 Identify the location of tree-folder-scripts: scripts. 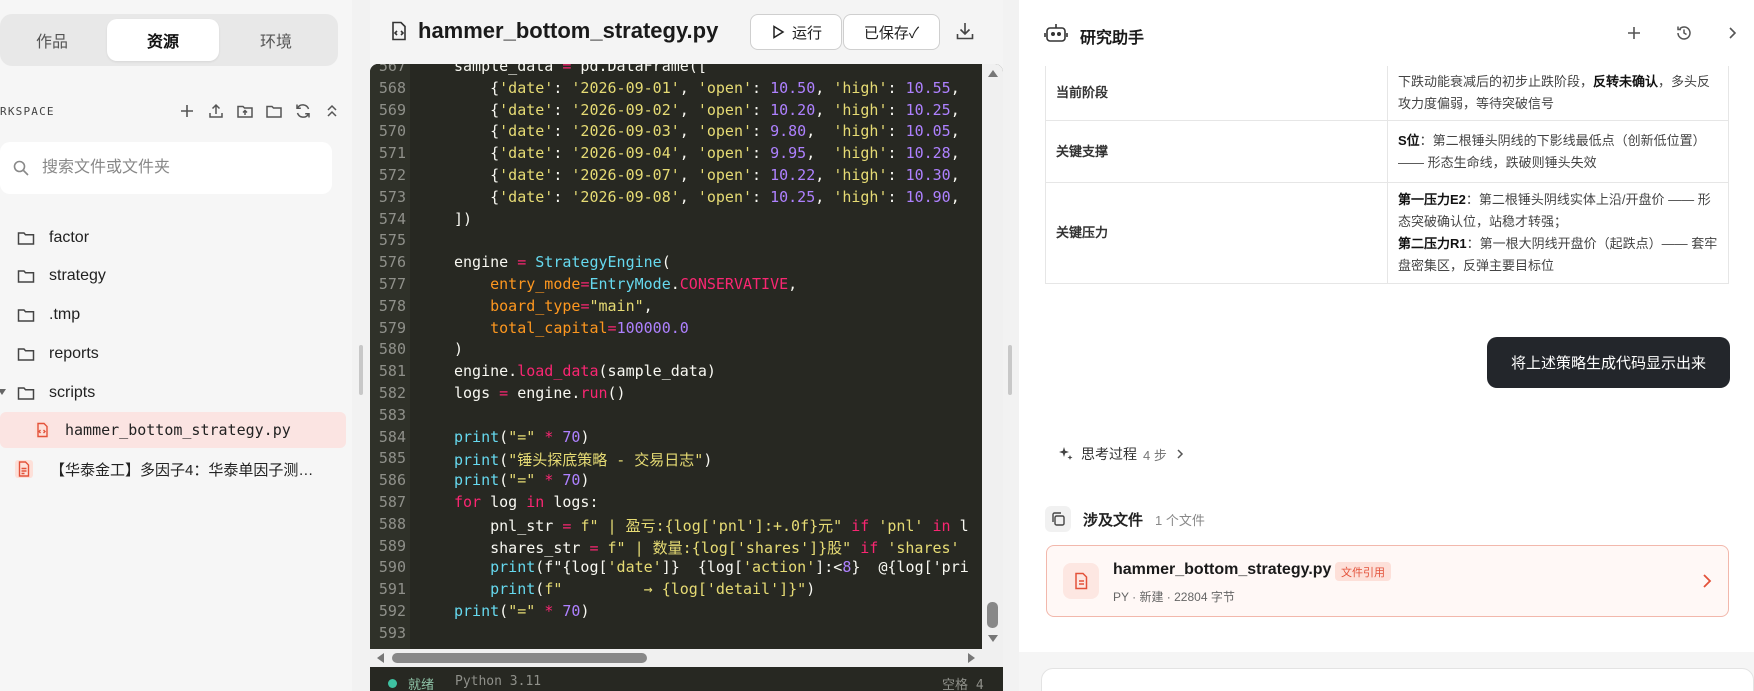
(173, 393).